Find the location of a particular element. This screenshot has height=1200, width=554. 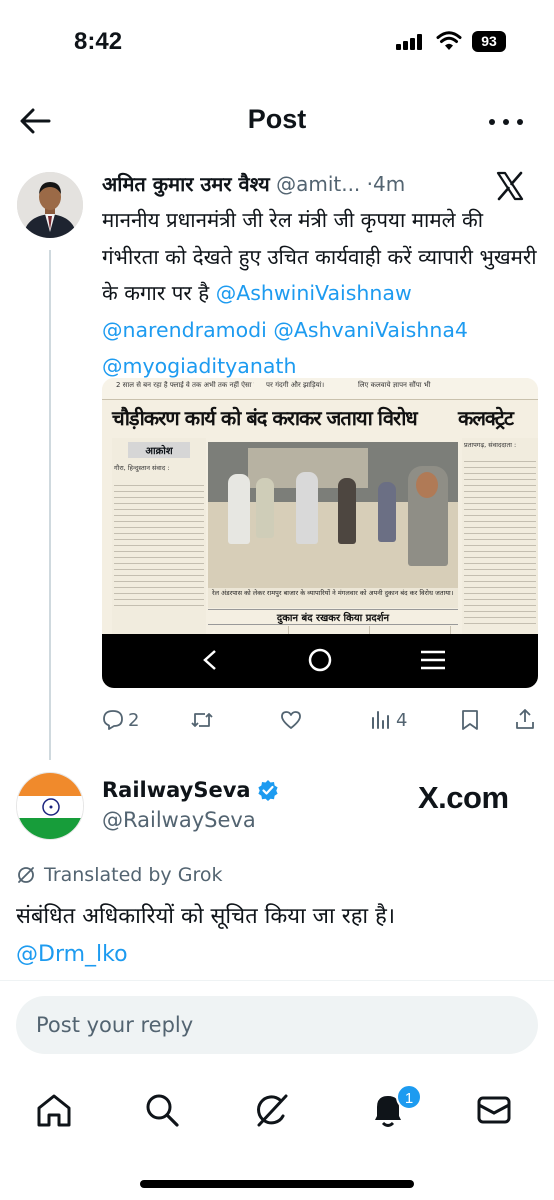

phone-navbar-strip is located at coordinates (320, 661).